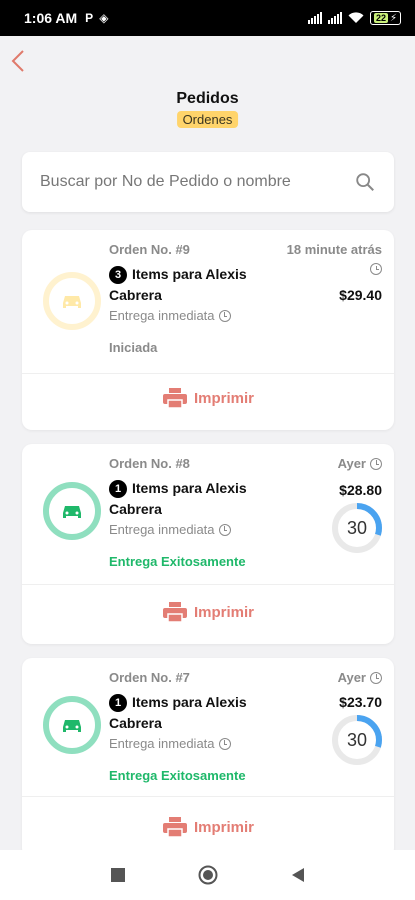 This screenshot has width=415, height=900. I want to click on battery-level: 22, so click(380, 18).